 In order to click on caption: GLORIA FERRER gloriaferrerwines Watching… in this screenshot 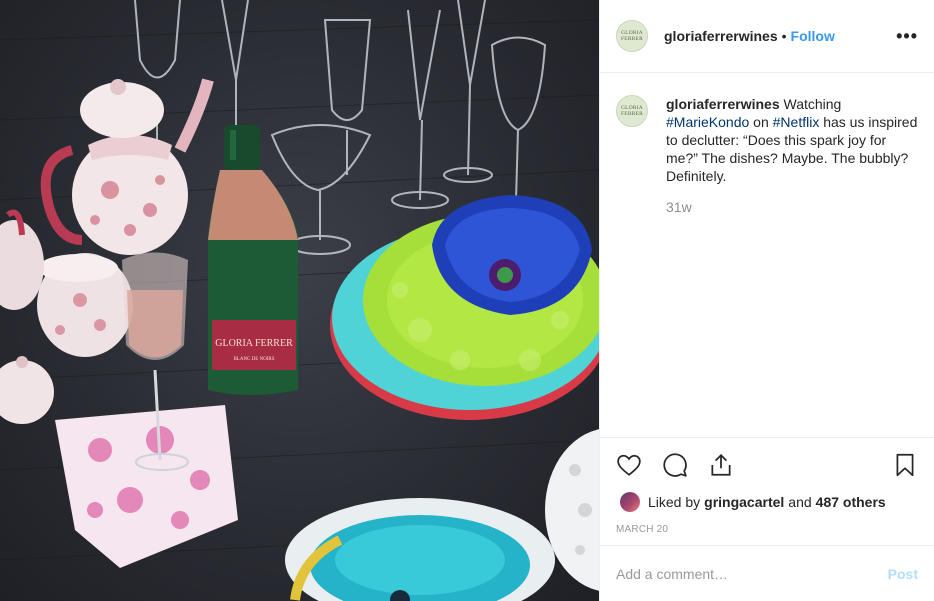, I will do `click(767, 140)`.